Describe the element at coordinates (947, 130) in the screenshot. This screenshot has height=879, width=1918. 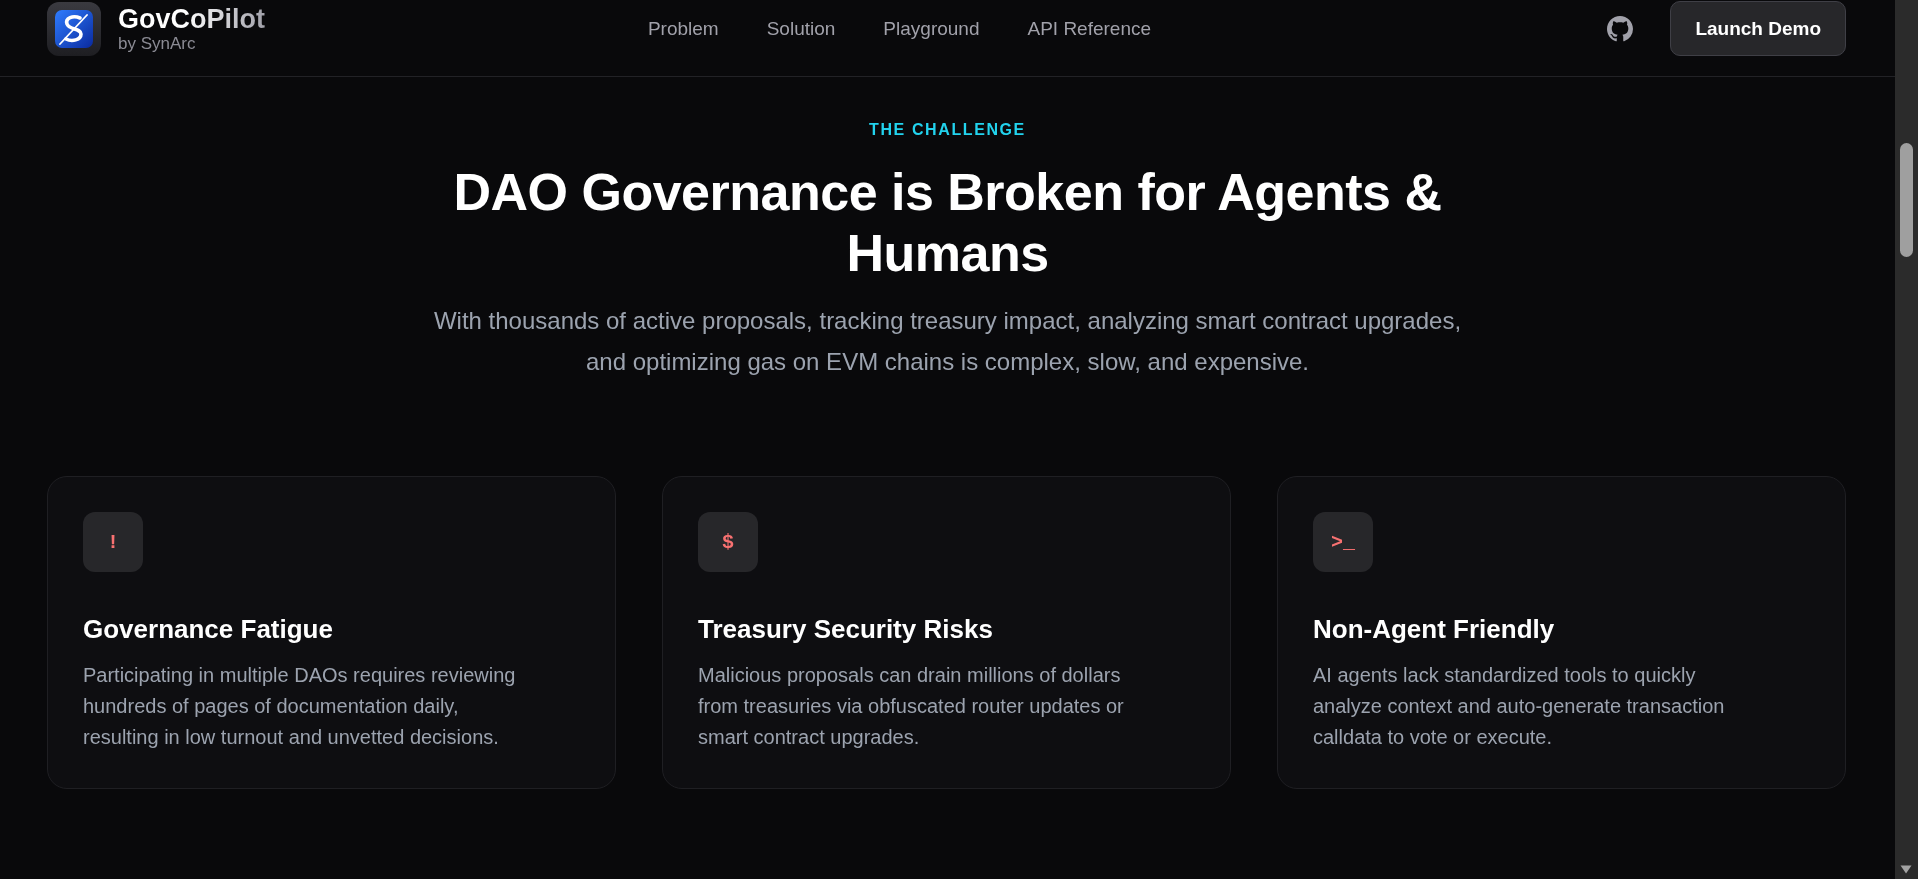
I see `section-eyebrow: THE CHALLENGE` at that location.